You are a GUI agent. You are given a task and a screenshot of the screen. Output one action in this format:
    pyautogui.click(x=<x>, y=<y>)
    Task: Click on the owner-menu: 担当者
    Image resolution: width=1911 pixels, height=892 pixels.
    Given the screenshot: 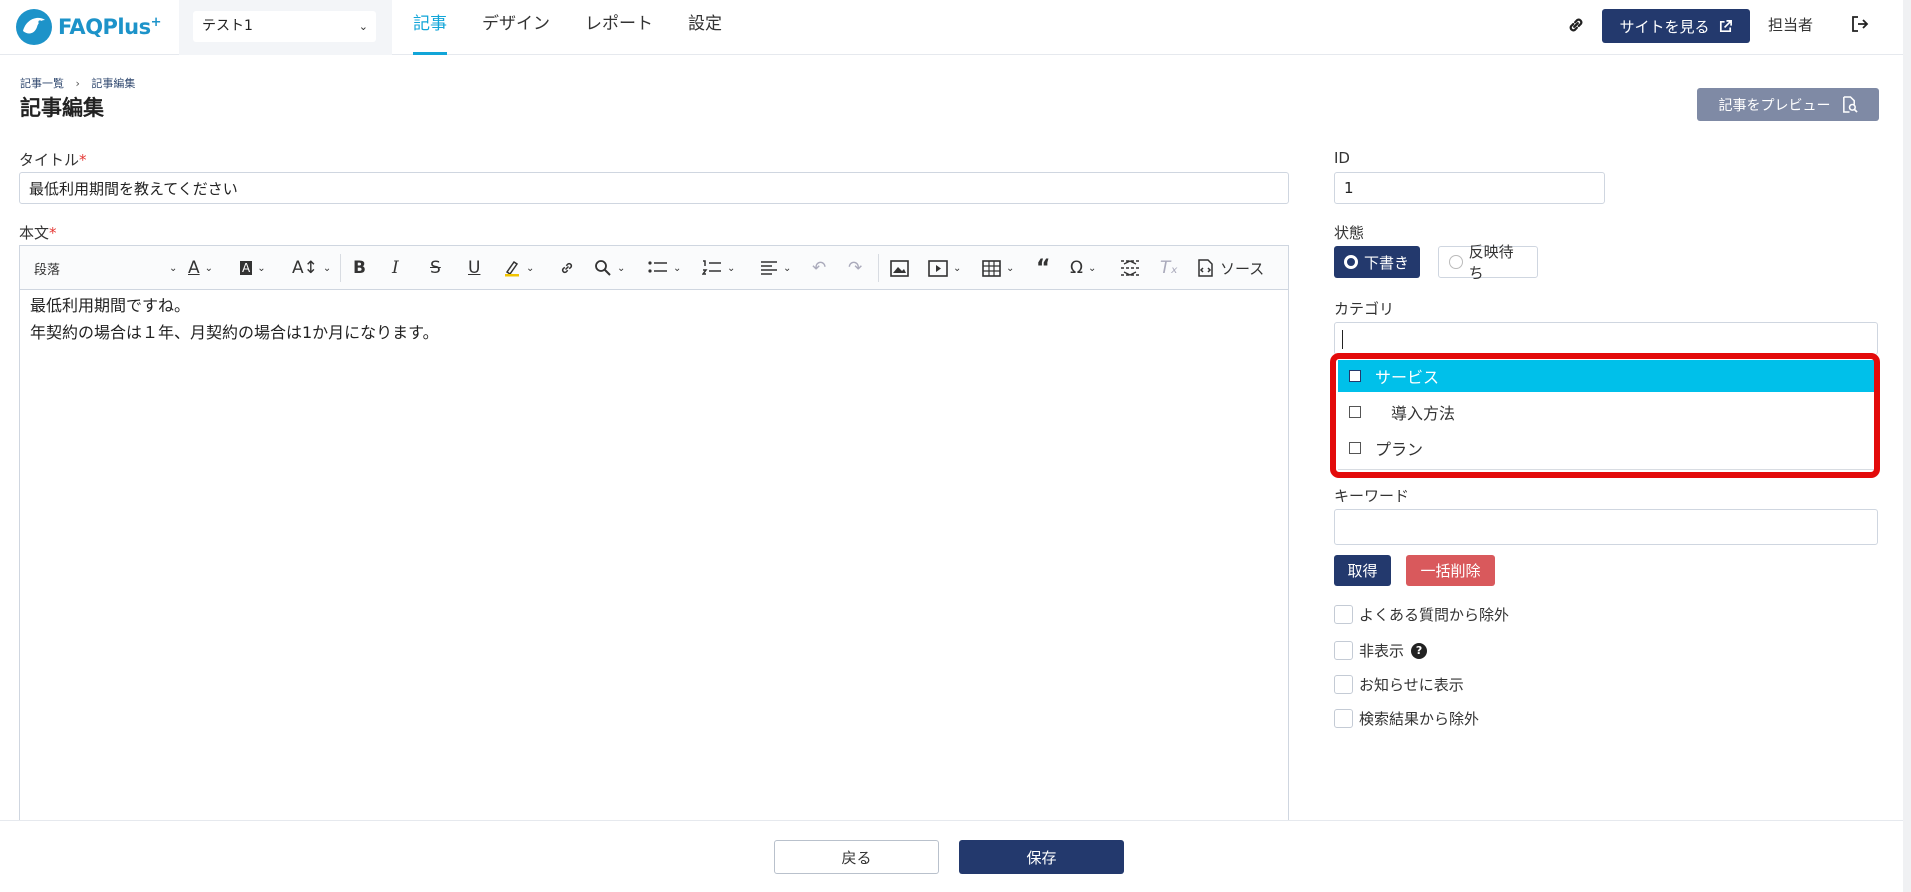 What is the action you would take?
    pyautogui.click(x=1790, y=24)
    